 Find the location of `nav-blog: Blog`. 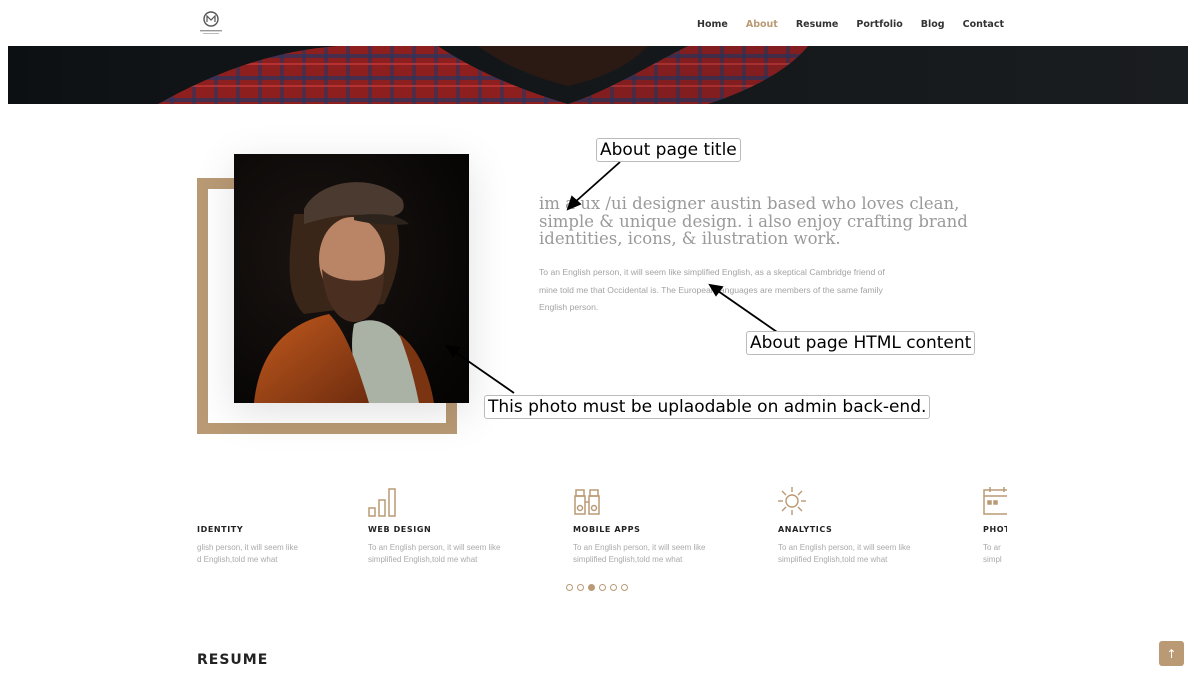

nav-blog: Blog is located at coordinates (933, 24).